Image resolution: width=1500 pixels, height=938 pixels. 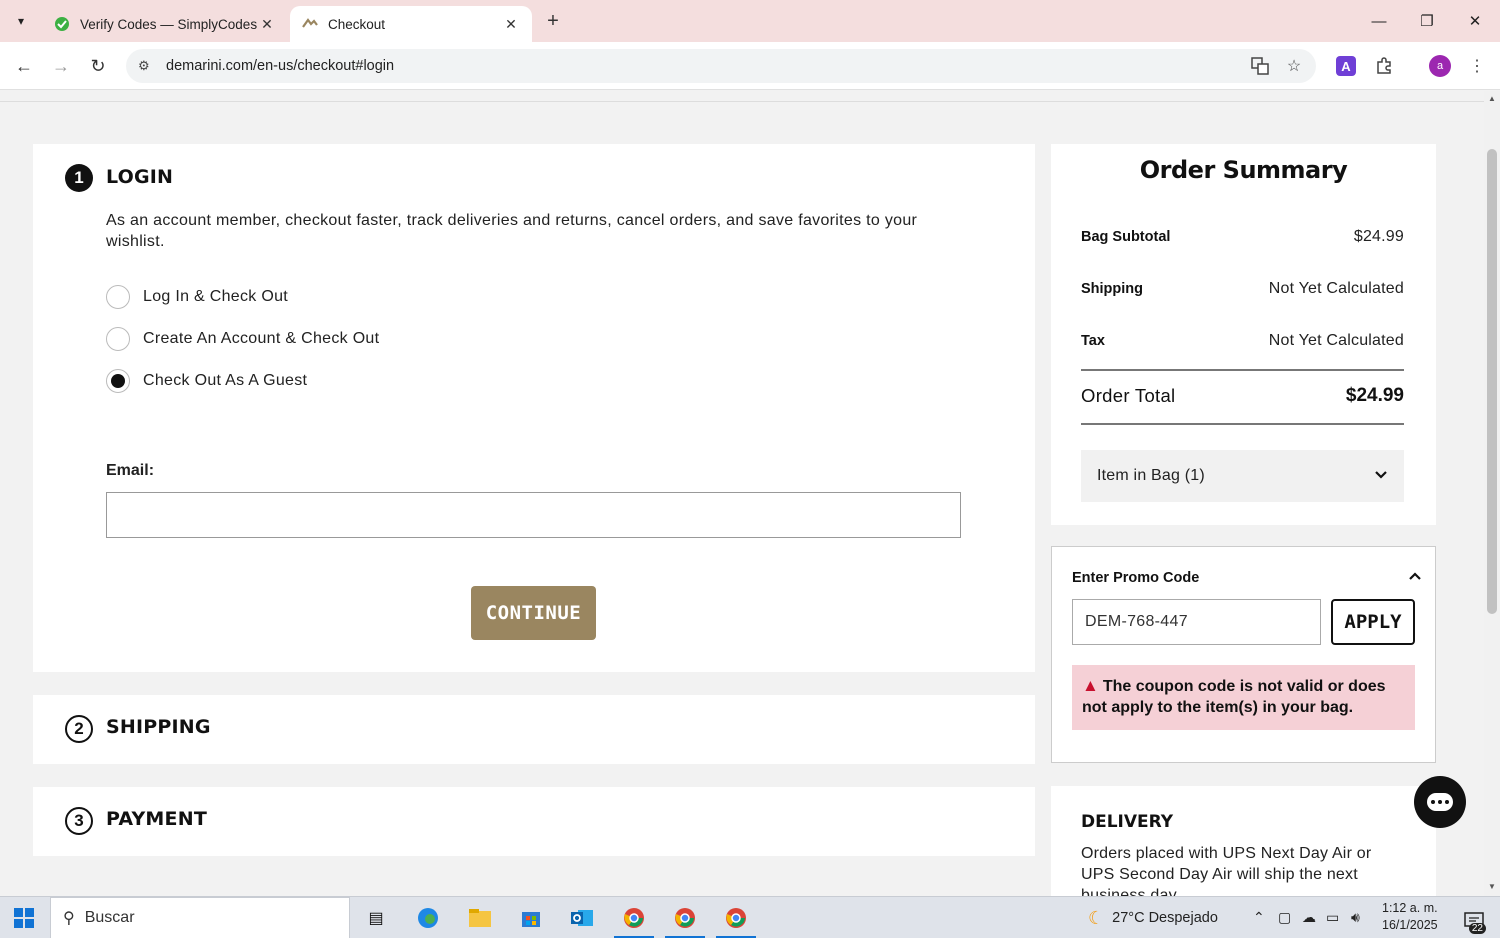 What do you see at coordinates (534, 729) in the screenshot?
I see `shipping-section: 2 SHIPPING` at bounding box center [534, 729].